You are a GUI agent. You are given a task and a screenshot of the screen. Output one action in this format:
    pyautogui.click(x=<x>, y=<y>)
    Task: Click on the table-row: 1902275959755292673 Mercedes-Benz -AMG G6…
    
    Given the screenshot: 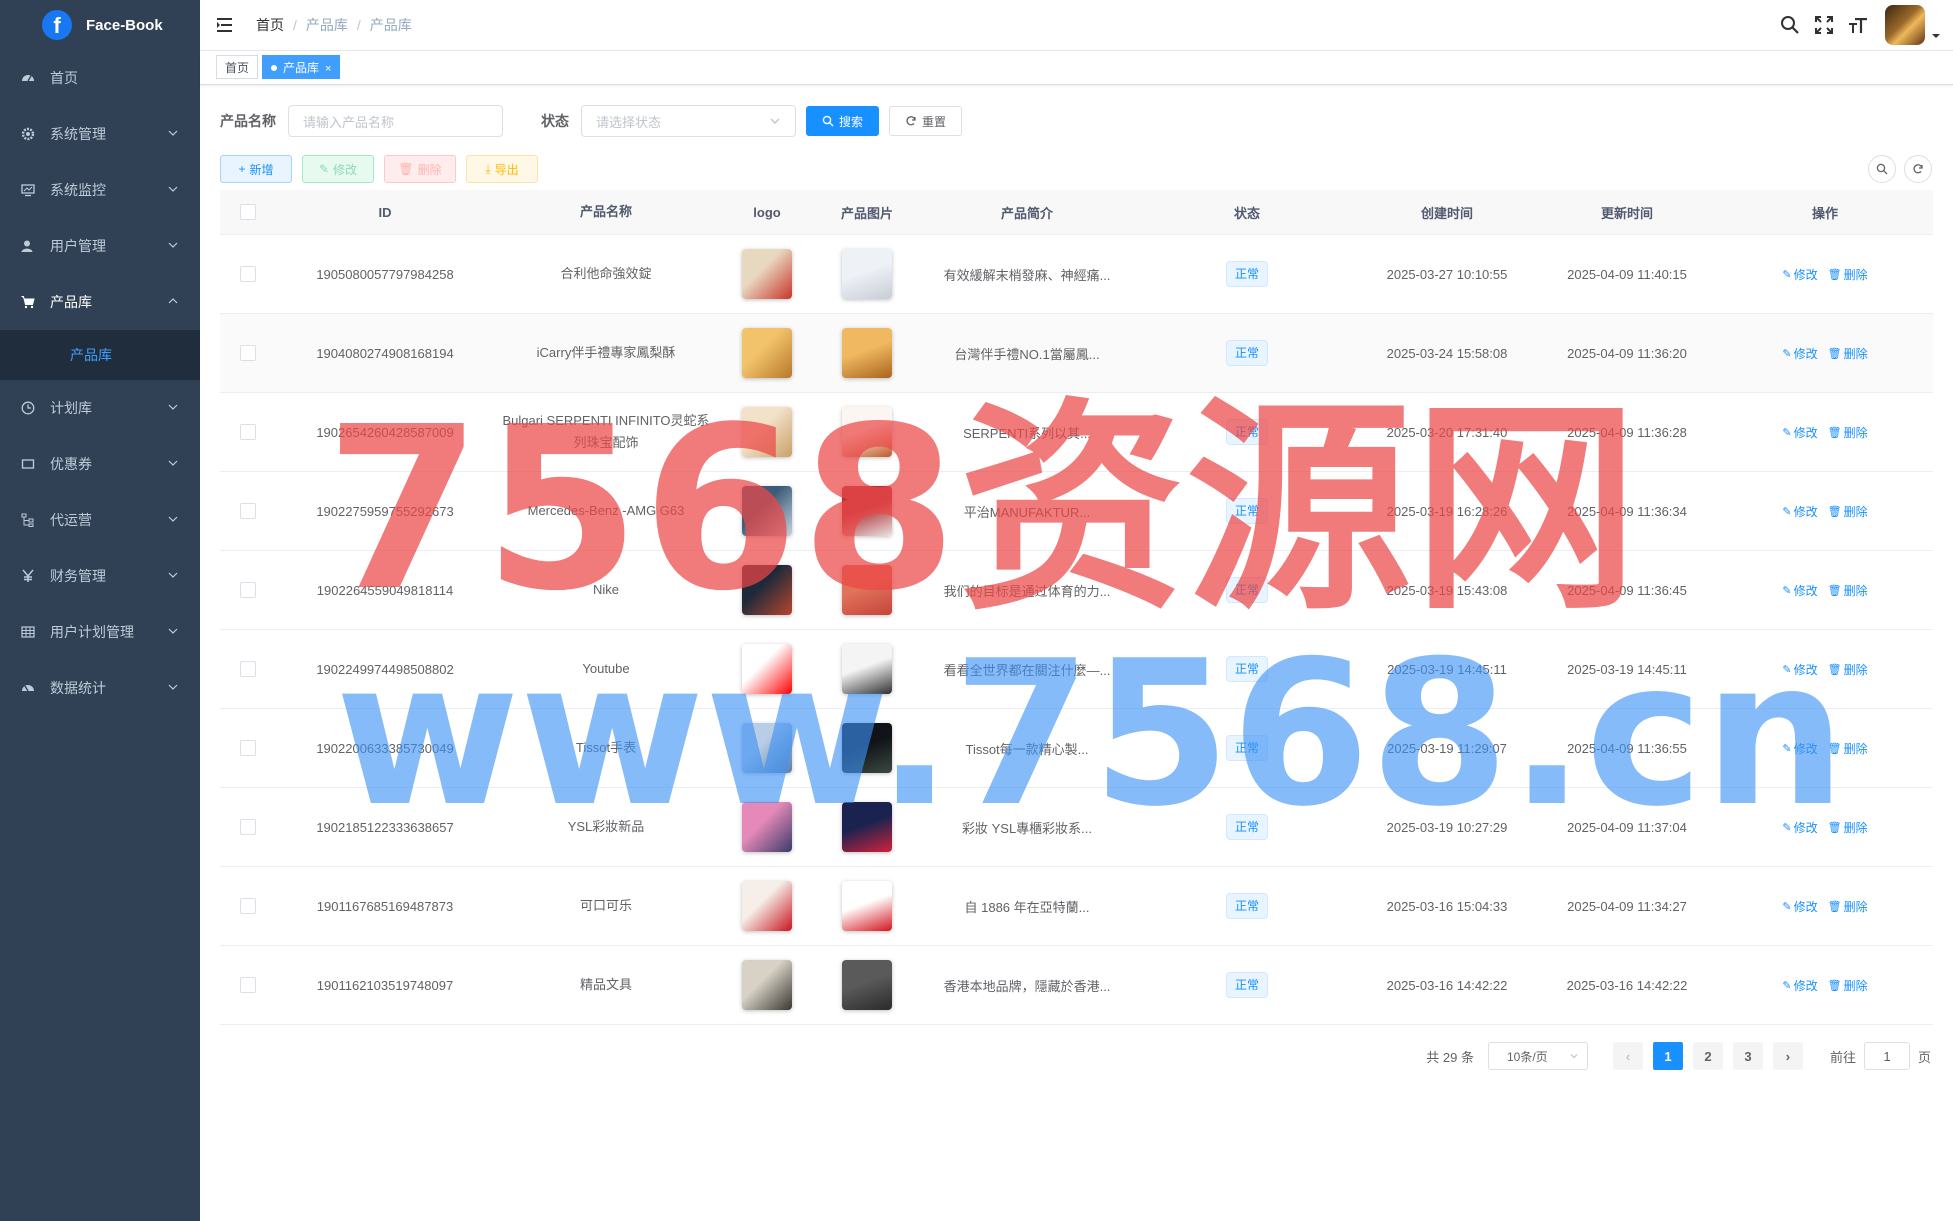 What is the action you would take?
    pyautogui.click(x=1076, y=511)
    